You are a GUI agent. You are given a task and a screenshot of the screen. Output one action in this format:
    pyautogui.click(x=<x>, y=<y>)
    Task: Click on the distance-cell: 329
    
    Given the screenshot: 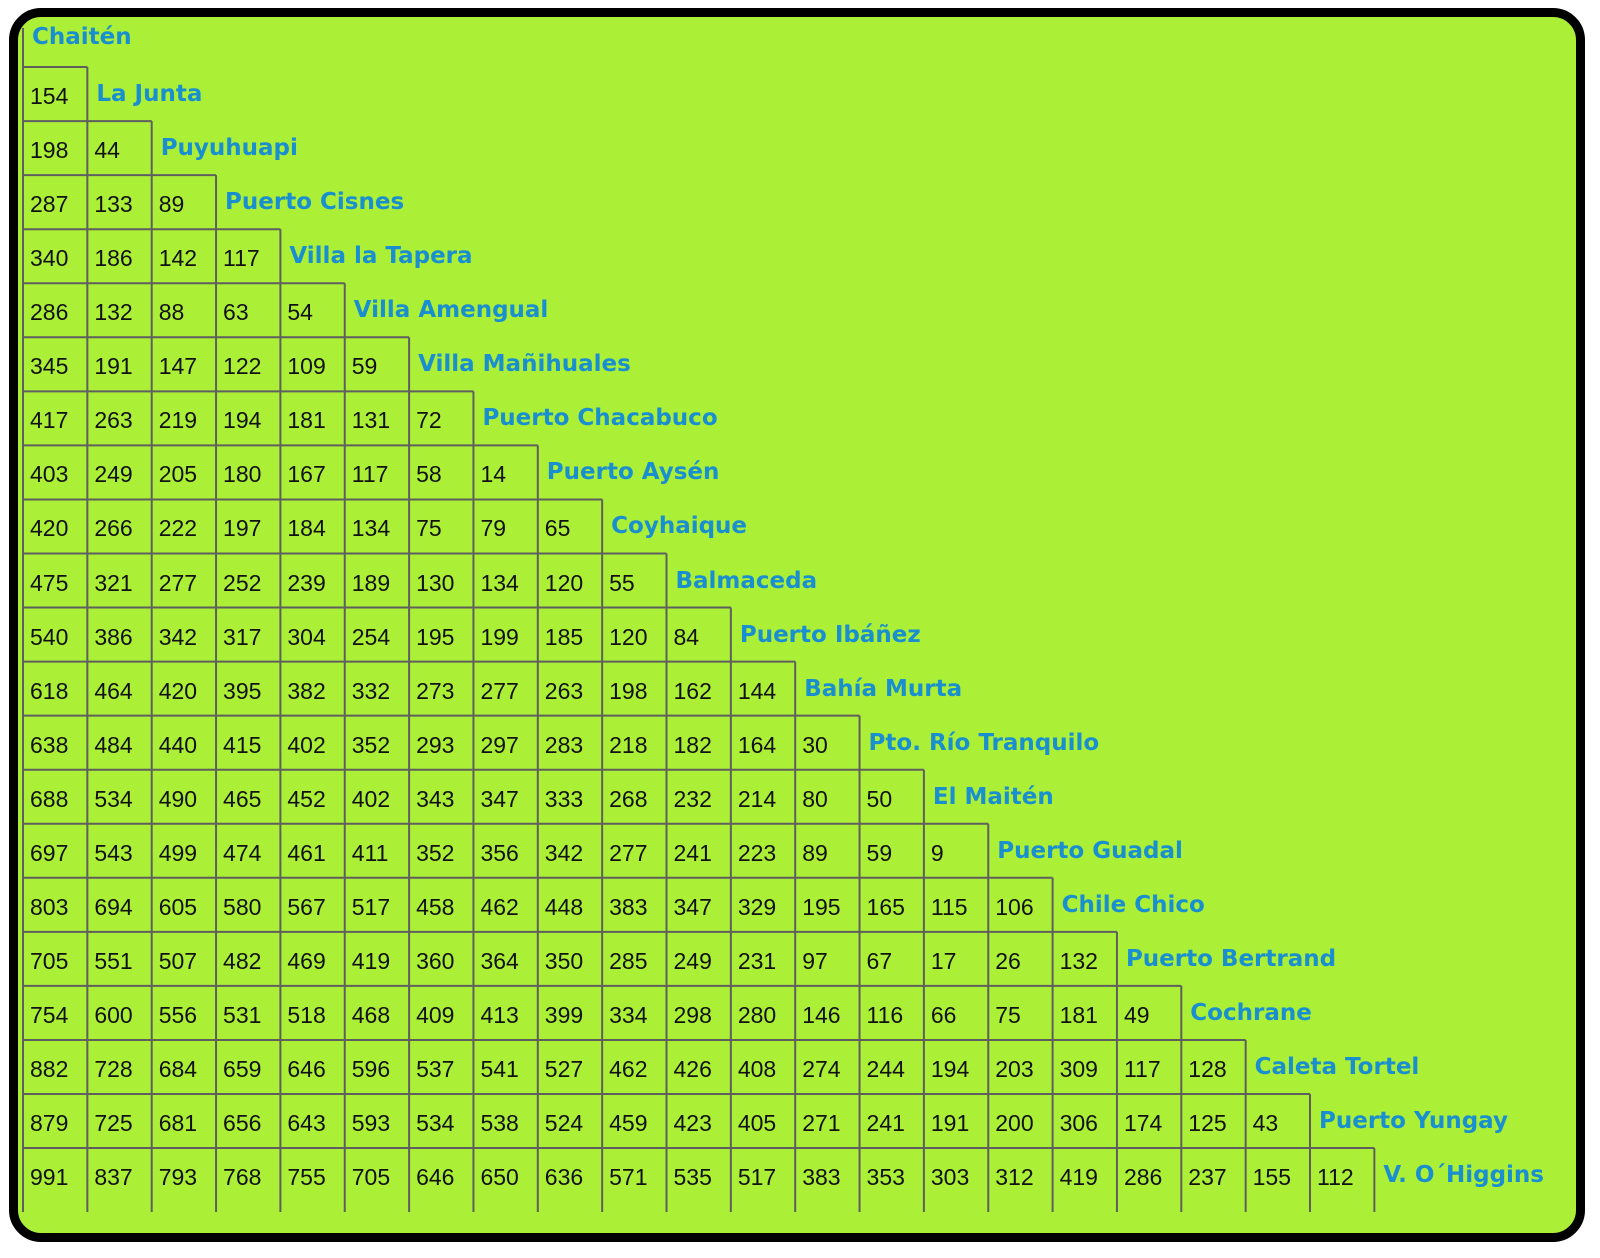 What is the action you would take?
    pyautogui.click(x=757, y=906)
    